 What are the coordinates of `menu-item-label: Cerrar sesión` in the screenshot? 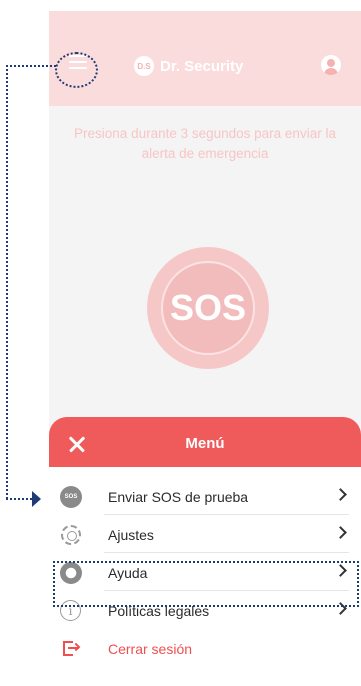 It's located at (150, 649).